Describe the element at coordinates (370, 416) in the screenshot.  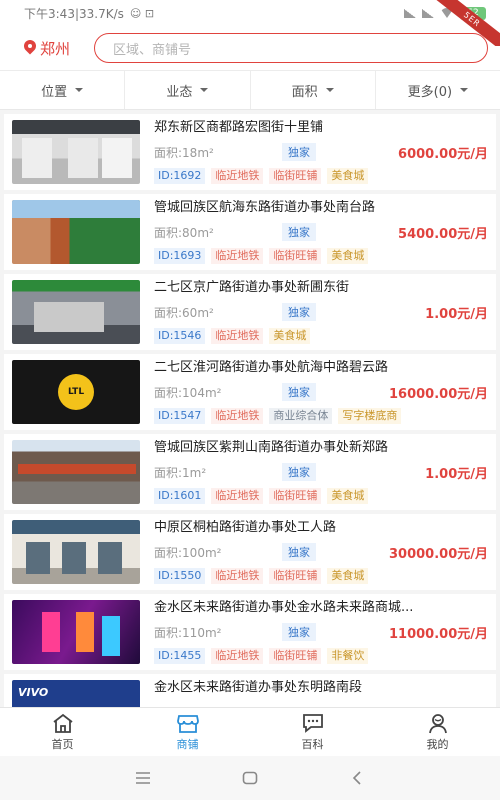
I see `tag: 写字楼底商` at that location.